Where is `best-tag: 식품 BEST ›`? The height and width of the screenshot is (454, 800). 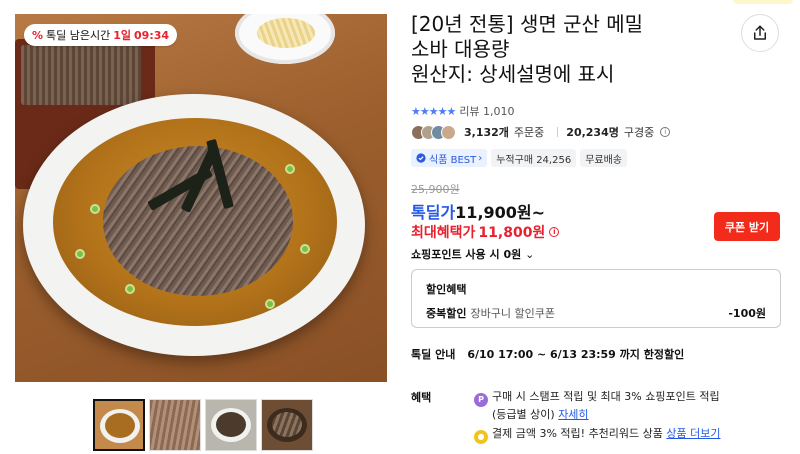
best-tag: 식품 BEST › is located at coordinates (449, 158).